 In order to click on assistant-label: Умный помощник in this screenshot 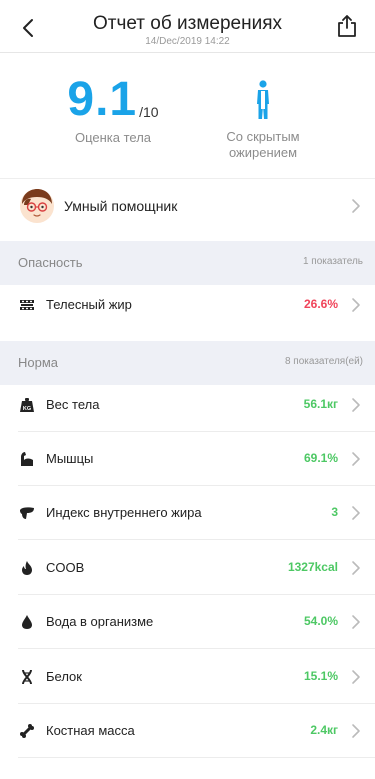, I will do `click(121, 206)`.